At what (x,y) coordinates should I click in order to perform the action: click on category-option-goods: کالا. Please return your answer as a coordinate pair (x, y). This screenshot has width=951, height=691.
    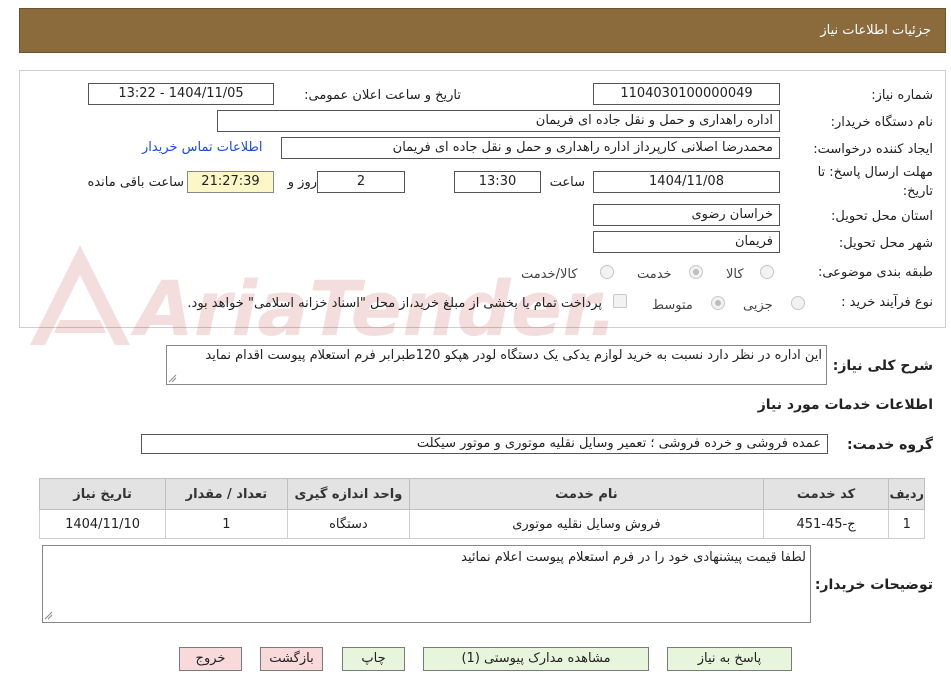
    Looking at the image, I should click on (735, 274).